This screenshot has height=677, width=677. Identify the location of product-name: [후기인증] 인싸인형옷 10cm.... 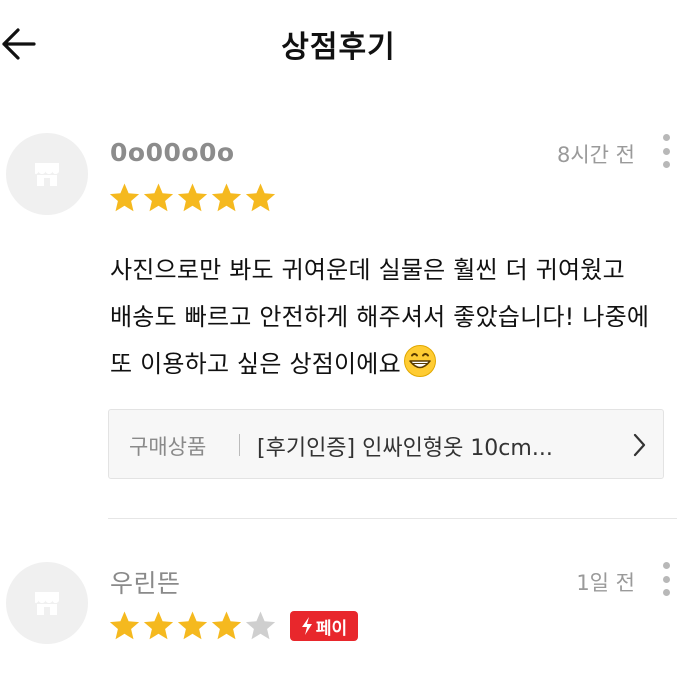
(405, 448).